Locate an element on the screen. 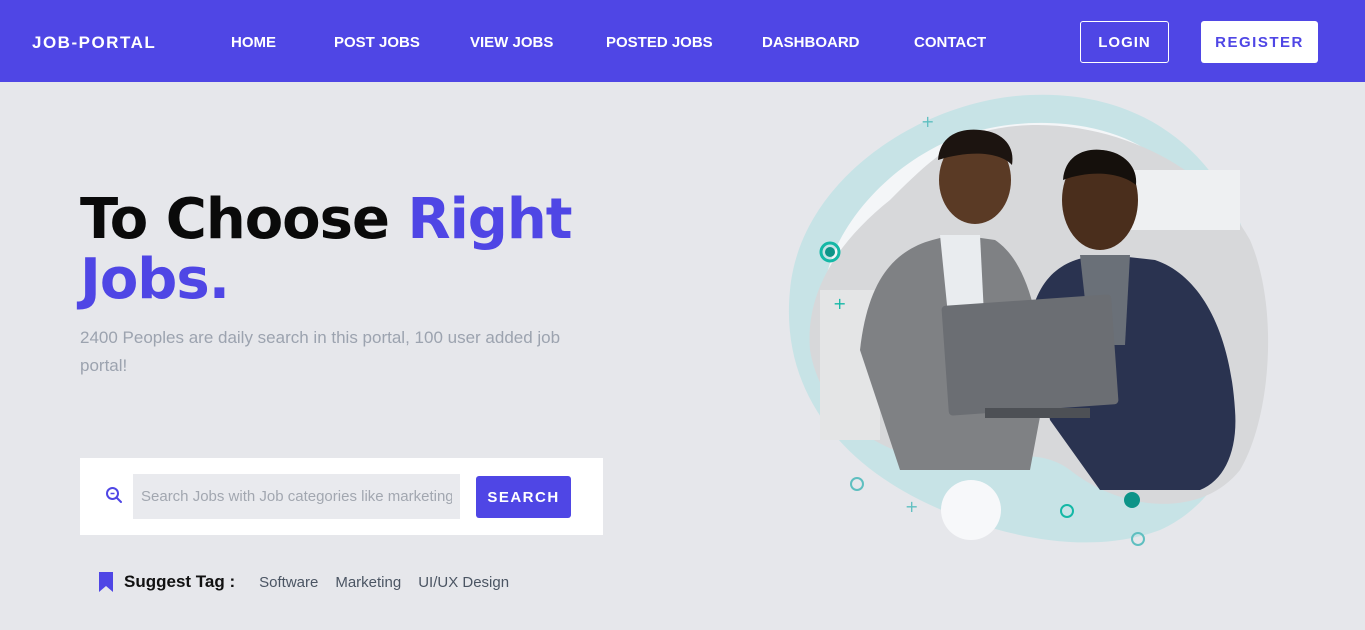  nav-link-posted-jobs: POSTED JOBS is located at coordinates (659, 42).